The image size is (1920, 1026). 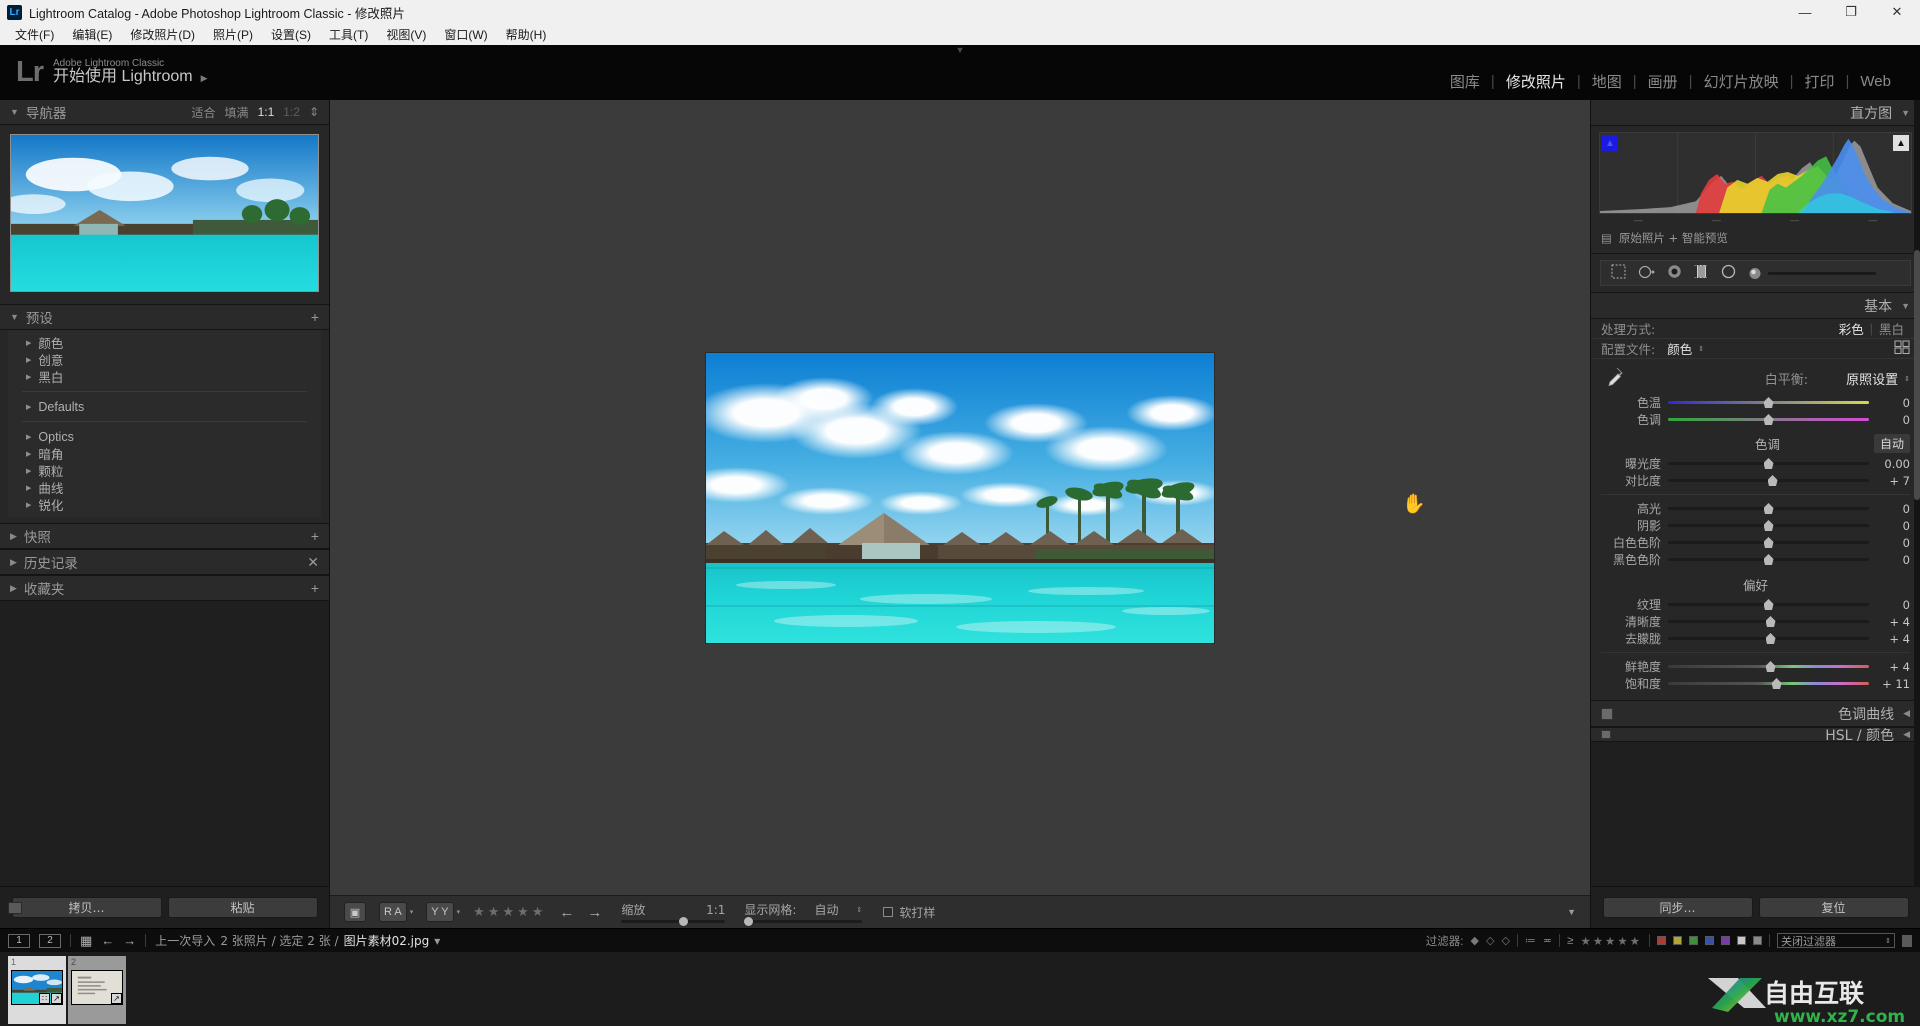 I want to click on flag-picked-icon: ◆, so click(x=1475, y=940).